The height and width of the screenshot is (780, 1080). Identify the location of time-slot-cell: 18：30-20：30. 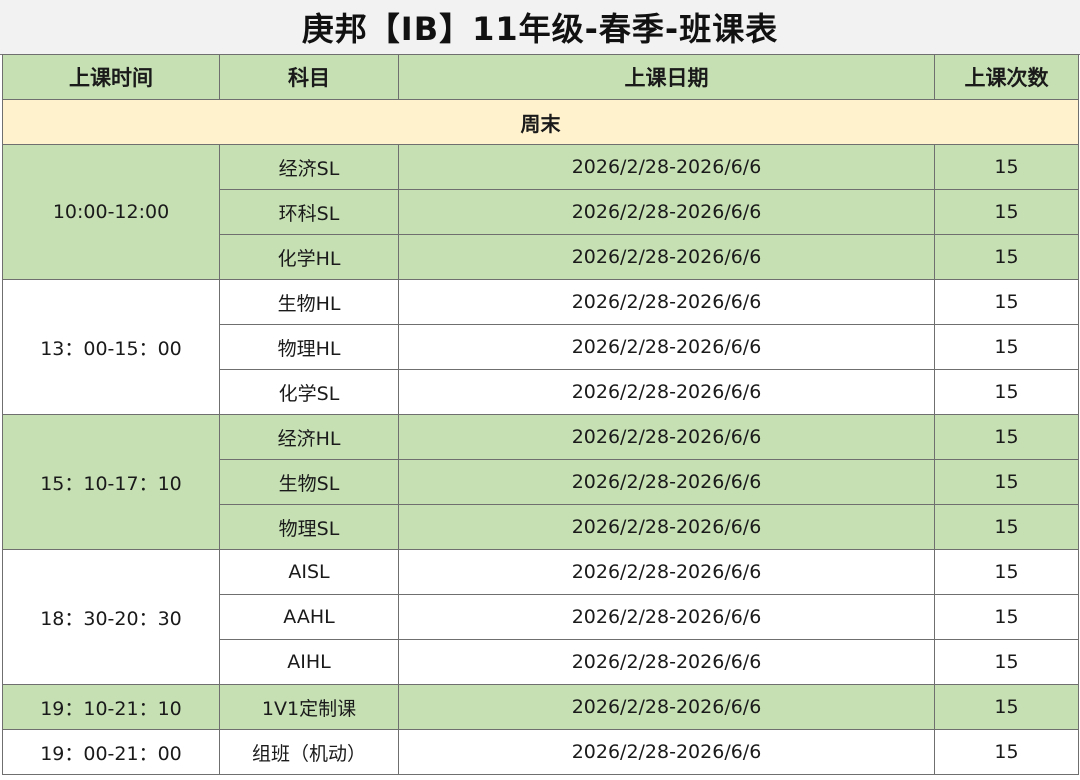
(111, 617).